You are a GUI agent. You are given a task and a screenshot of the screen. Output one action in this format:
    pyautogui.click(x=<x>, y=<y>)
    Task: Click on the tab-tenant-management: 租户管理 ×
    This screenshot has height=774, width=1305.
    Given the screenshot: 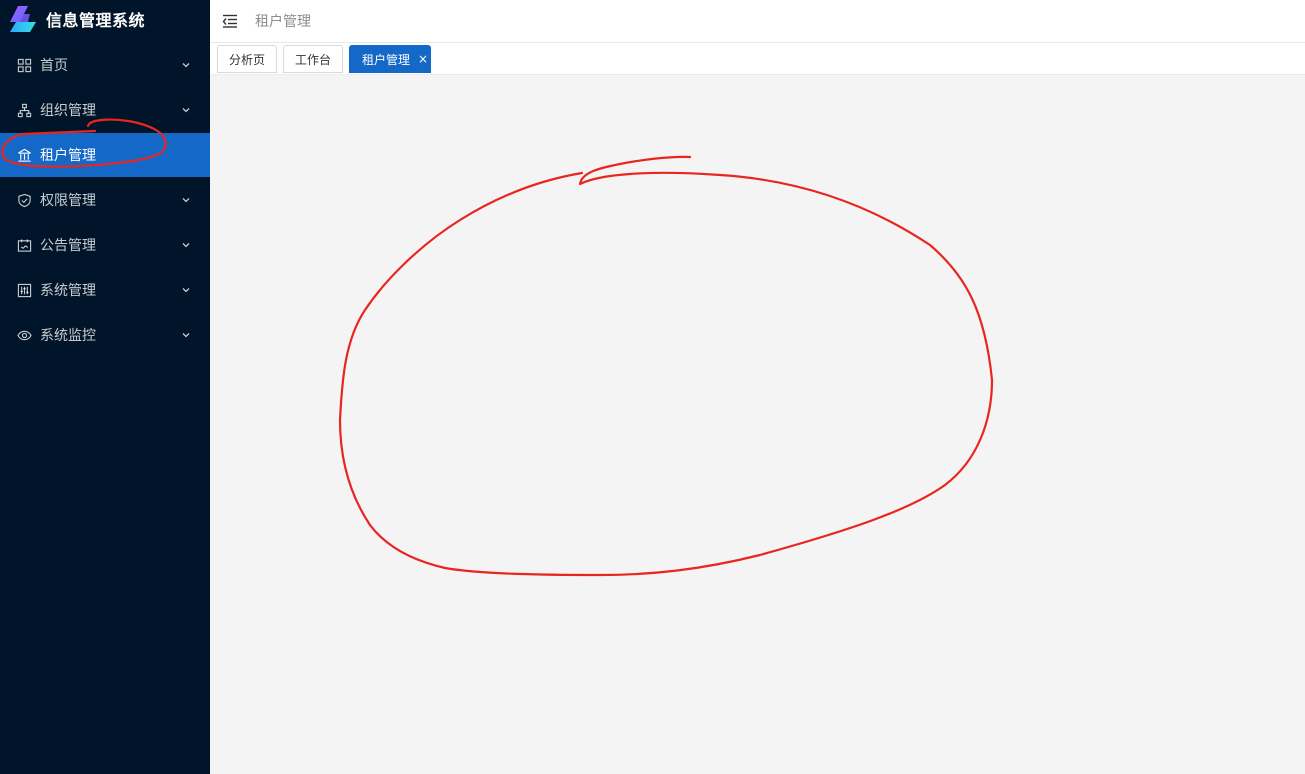 What is the action you would take?
    pyautogui.click(x=390, y=59)
    